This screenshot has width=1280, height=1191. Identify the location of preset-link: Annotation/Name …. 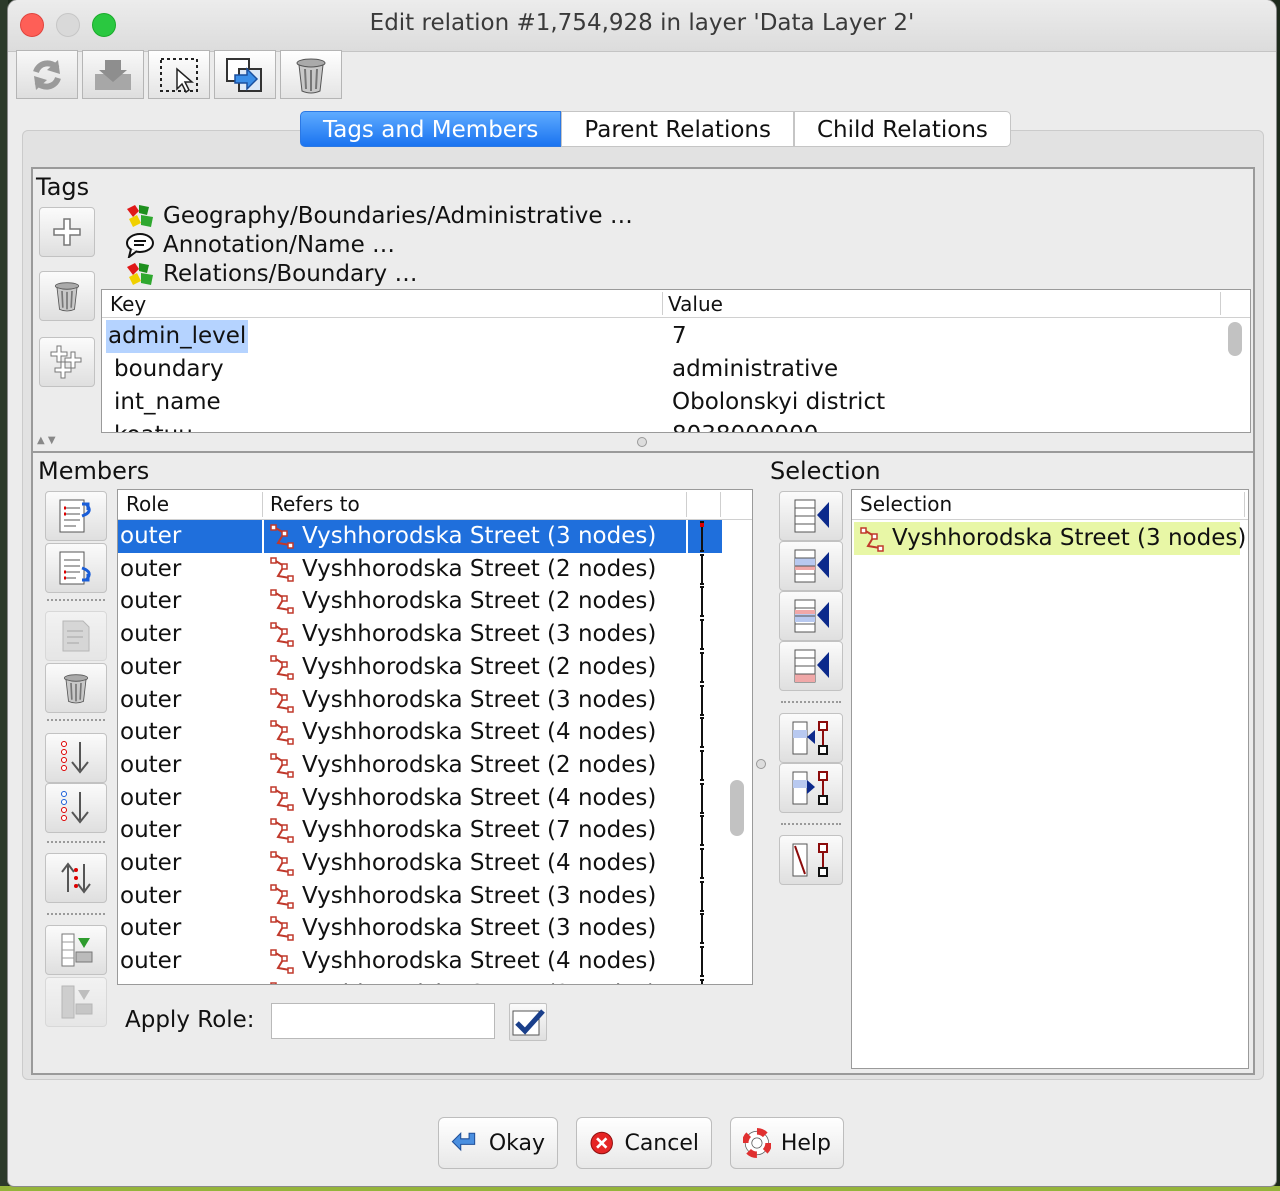
(260, 245).